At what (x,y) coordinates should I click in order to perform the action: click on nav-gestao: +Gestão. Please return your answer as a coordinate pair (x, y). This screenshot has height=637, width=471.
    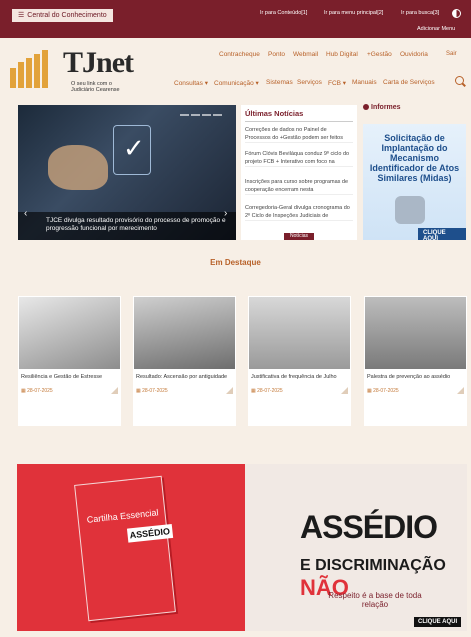
    Looking at the image, I should click on (379, 54).